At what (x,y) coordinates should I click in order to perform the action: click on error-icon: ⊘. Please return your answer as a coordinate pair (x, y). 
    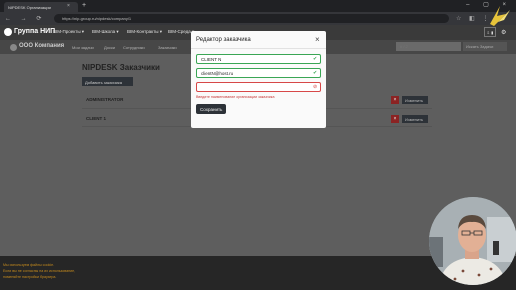
    Looking at the image, I should click on (315, 87).